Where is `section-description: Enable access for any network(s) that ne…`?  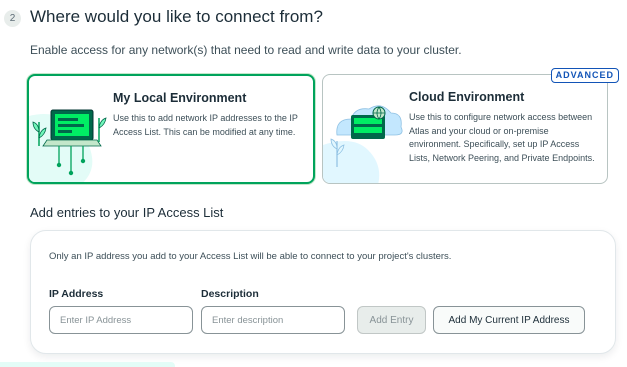 section-description: Enable access for any network(s) that ne… is located at coordinates (246, 50).